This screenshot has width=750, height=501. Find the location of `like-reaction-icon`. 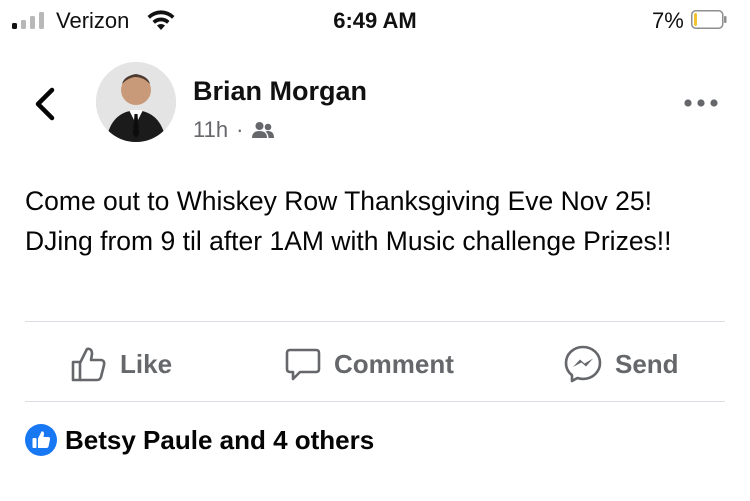

like-reaction-icon is located at coordinates (41, 440).